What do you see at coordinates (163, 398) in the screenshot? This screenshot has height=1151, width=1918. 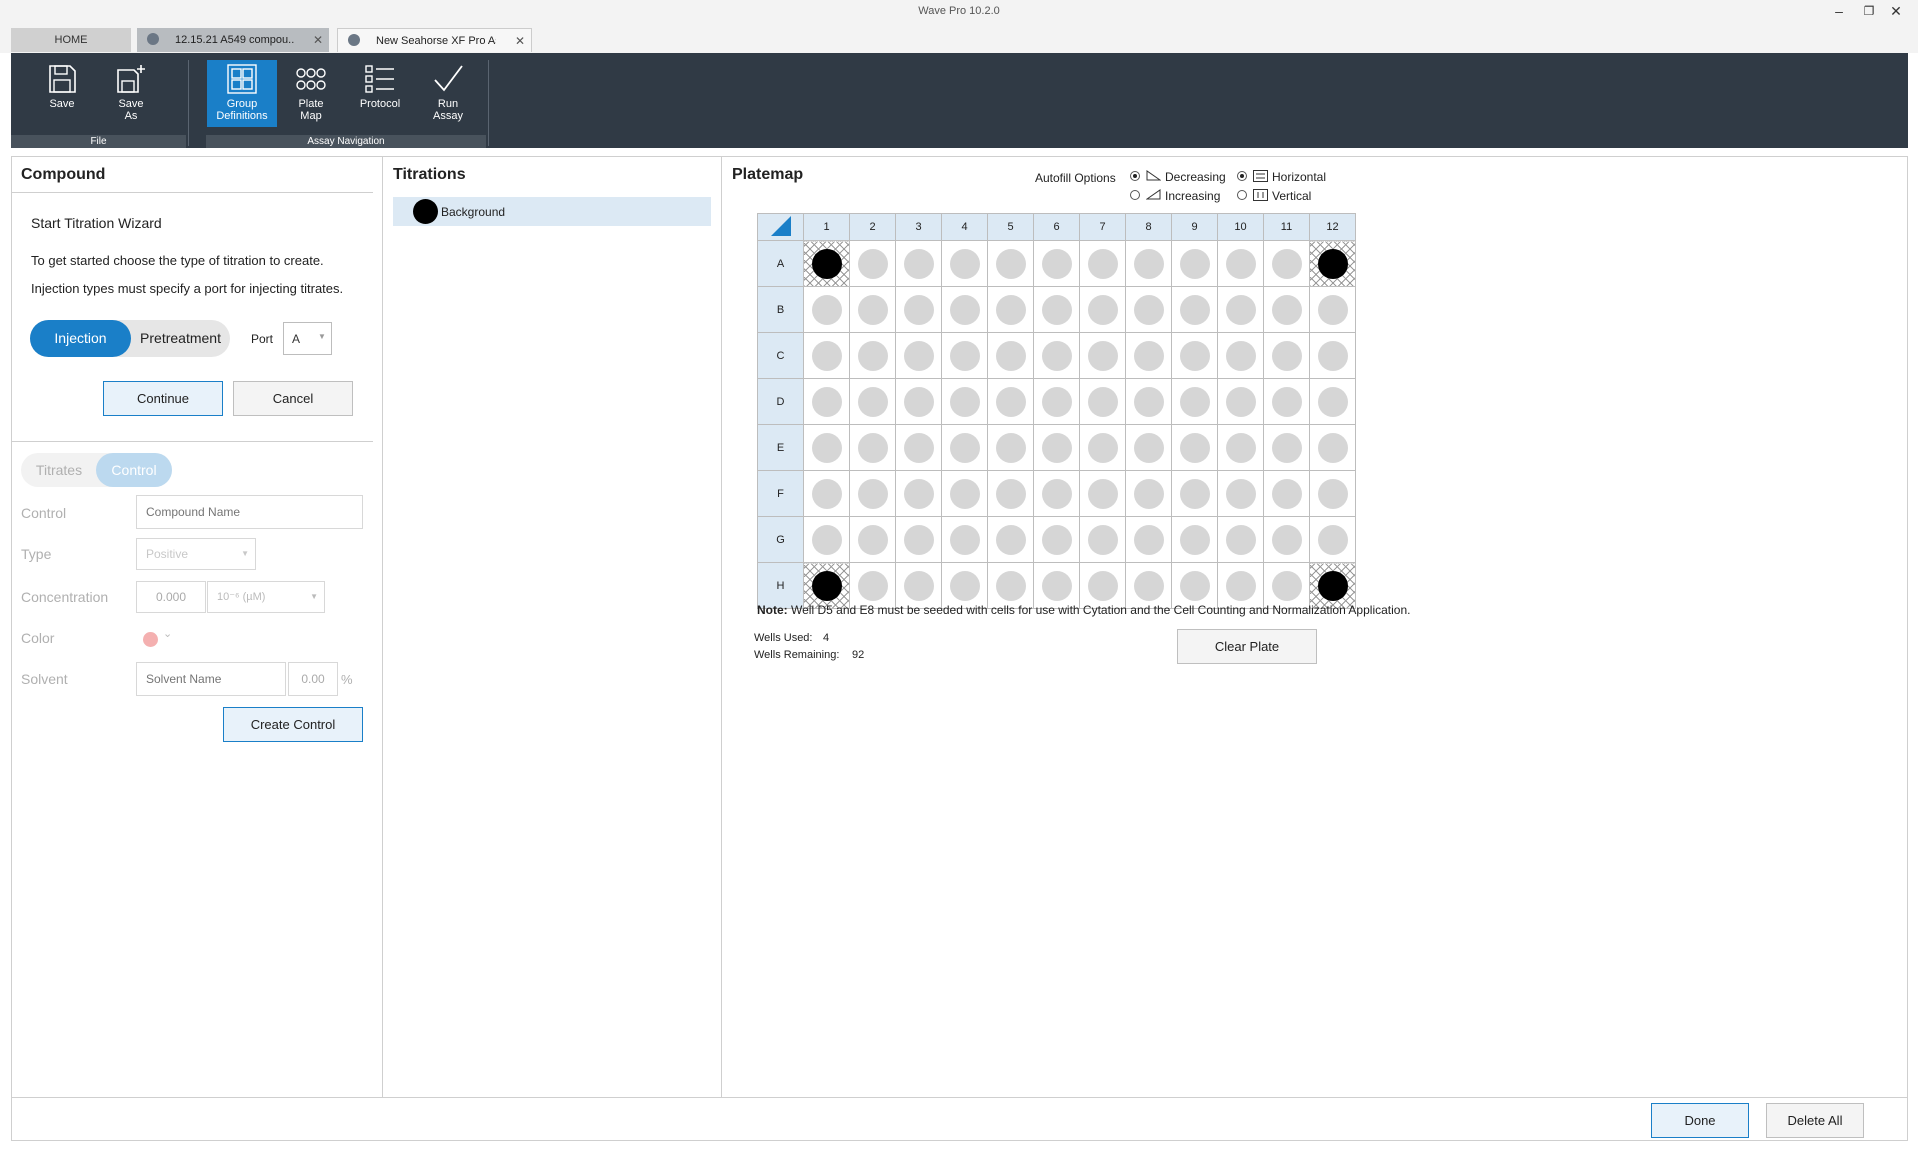 I see `continue-button: Continue` at bounding box center [163, 398].